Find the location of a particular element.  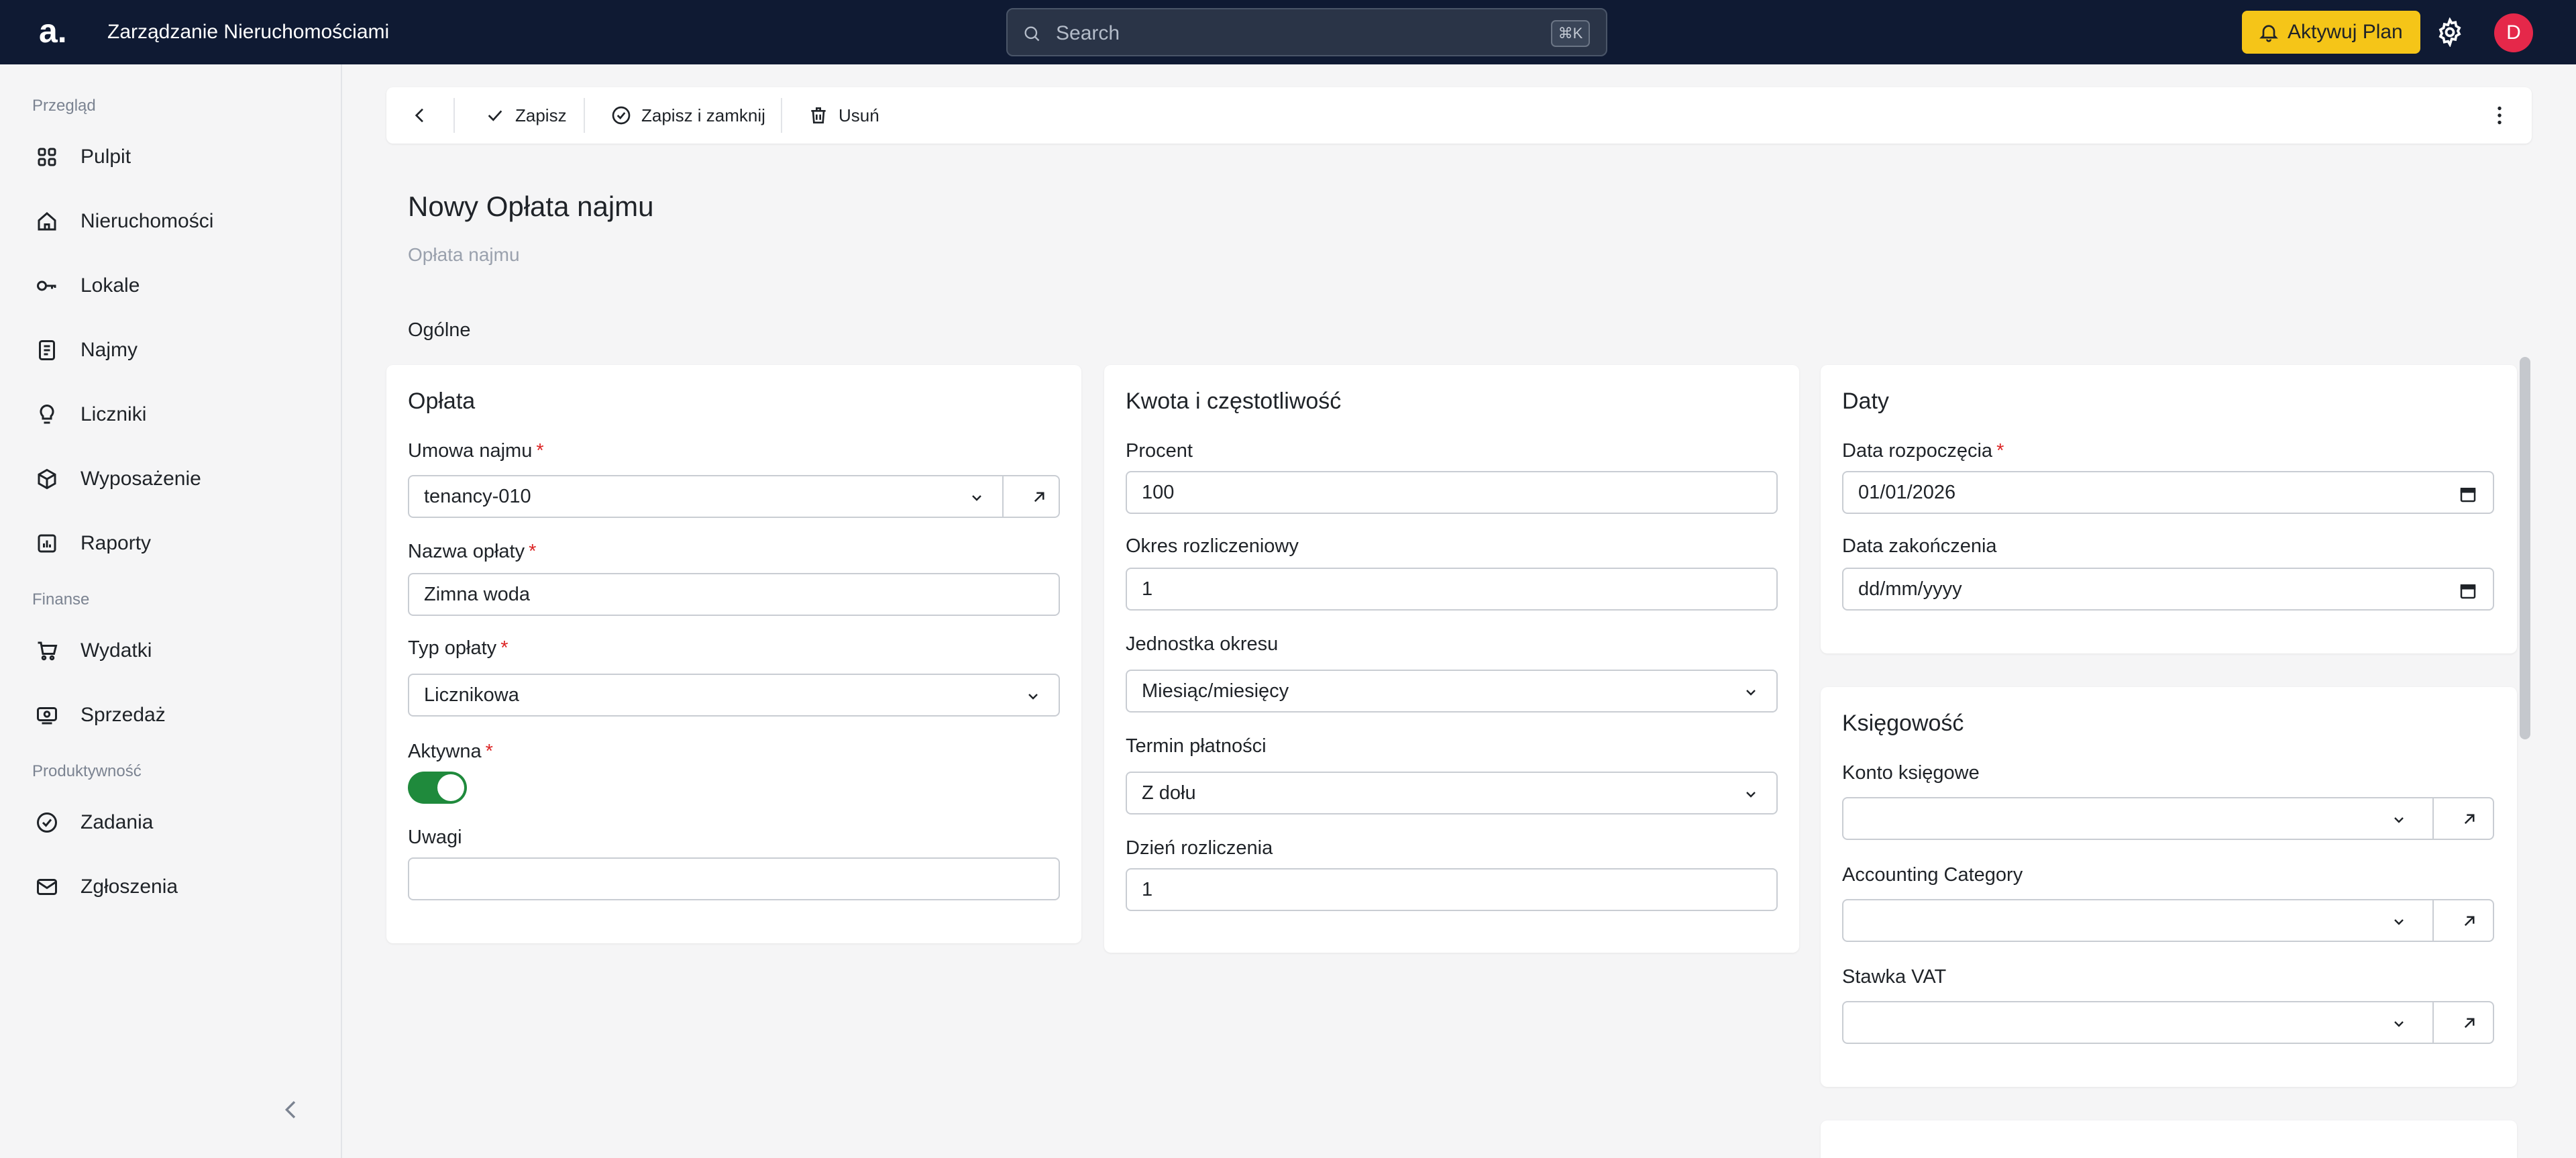

sidebar-item-label: Zadania is located at coordinates (117, 822).